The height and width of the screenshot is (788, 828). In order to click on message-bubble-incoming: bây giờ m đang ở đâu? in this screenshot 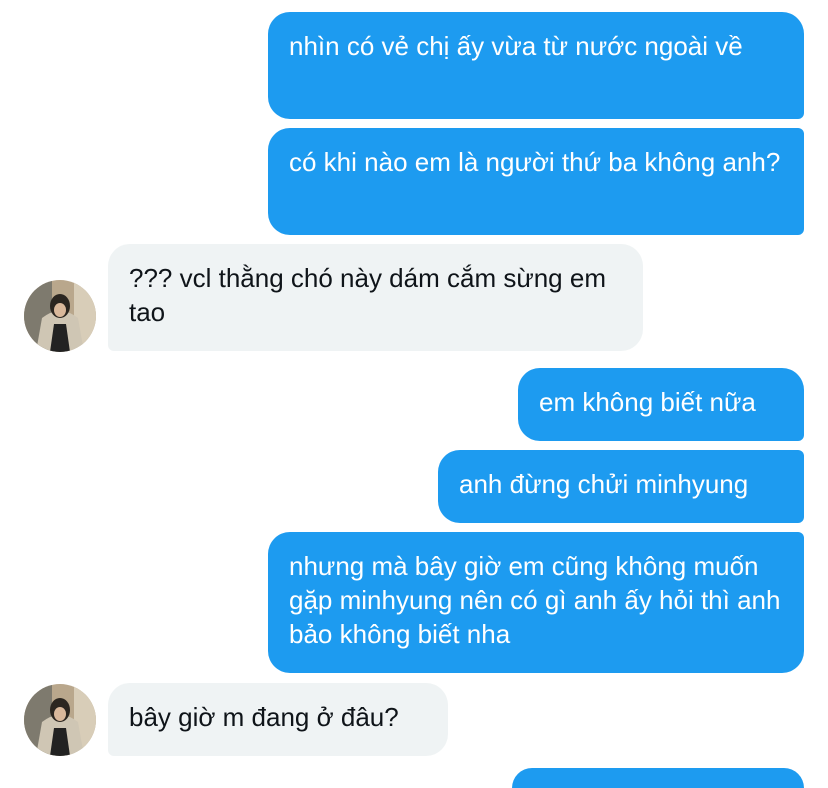, I will do `click(278, 719)`.